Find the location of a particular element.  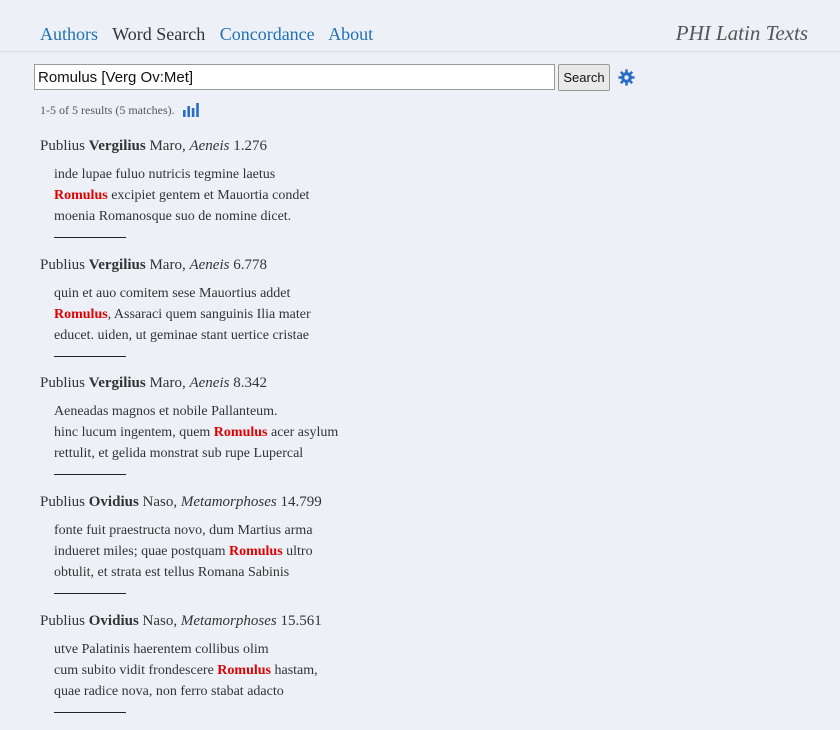

search-input is located at coordinates (294, 77).